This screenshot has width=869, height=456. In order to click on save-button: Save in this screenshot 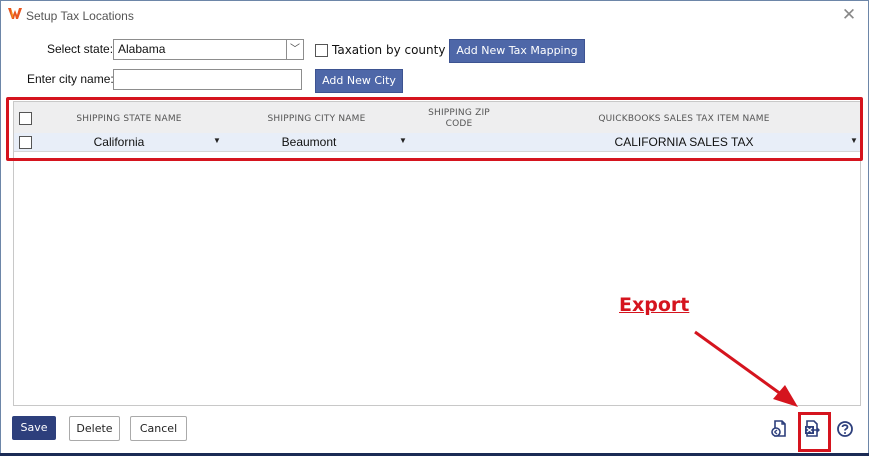, I will do `click(34, 428)`.